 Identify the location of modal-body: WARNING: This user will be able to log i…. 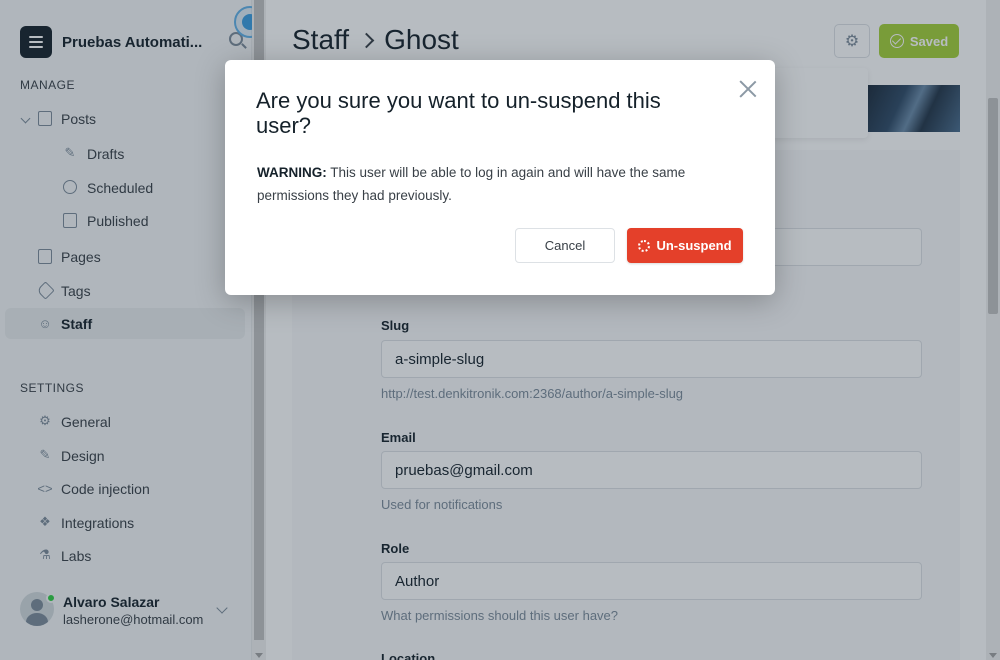
(497, 184).